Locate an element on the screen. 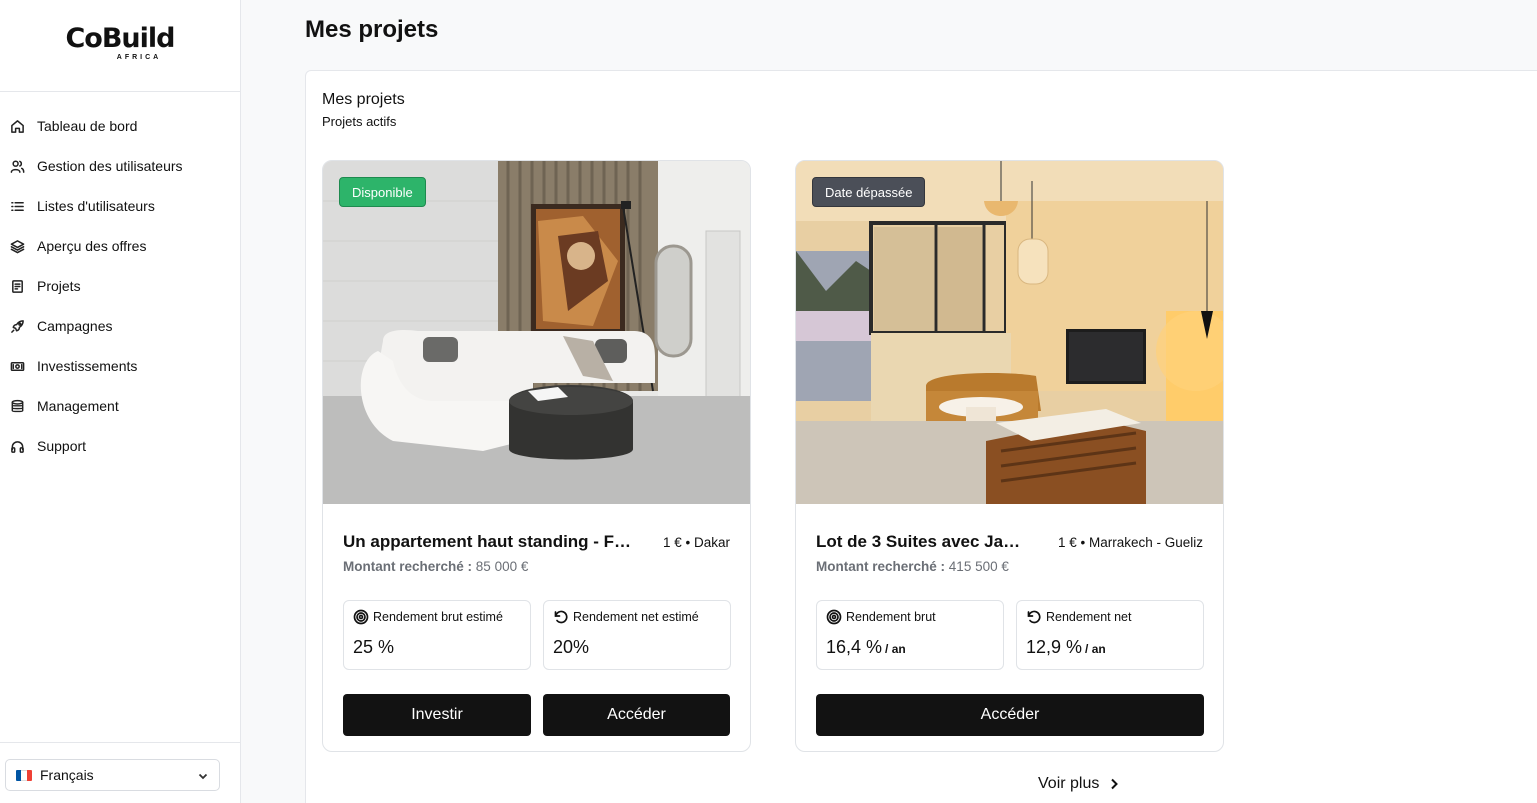 The image size is (1537, 803). sidebar-item-label: Listes d'utilisateurs is located at coordinates (96, 206).